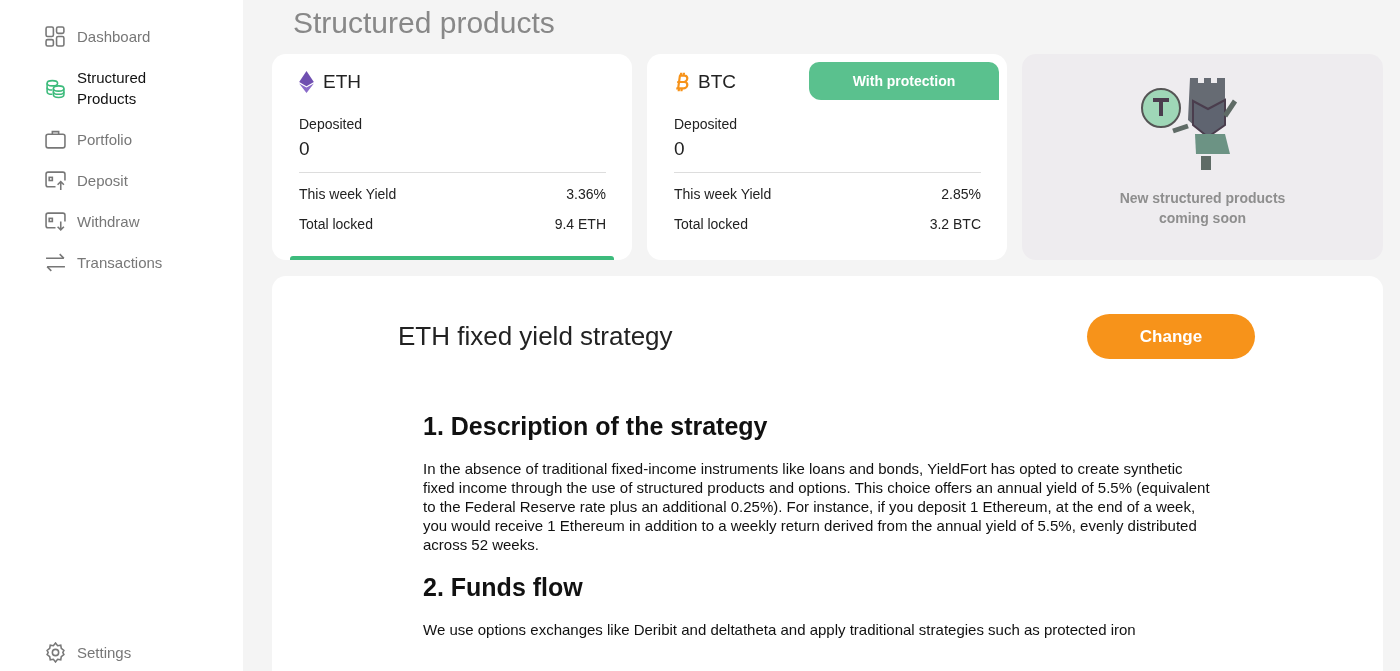  Describe the element at coordinates (88, 652) in the screenshot. I see `settings-link: Settings` at that location.